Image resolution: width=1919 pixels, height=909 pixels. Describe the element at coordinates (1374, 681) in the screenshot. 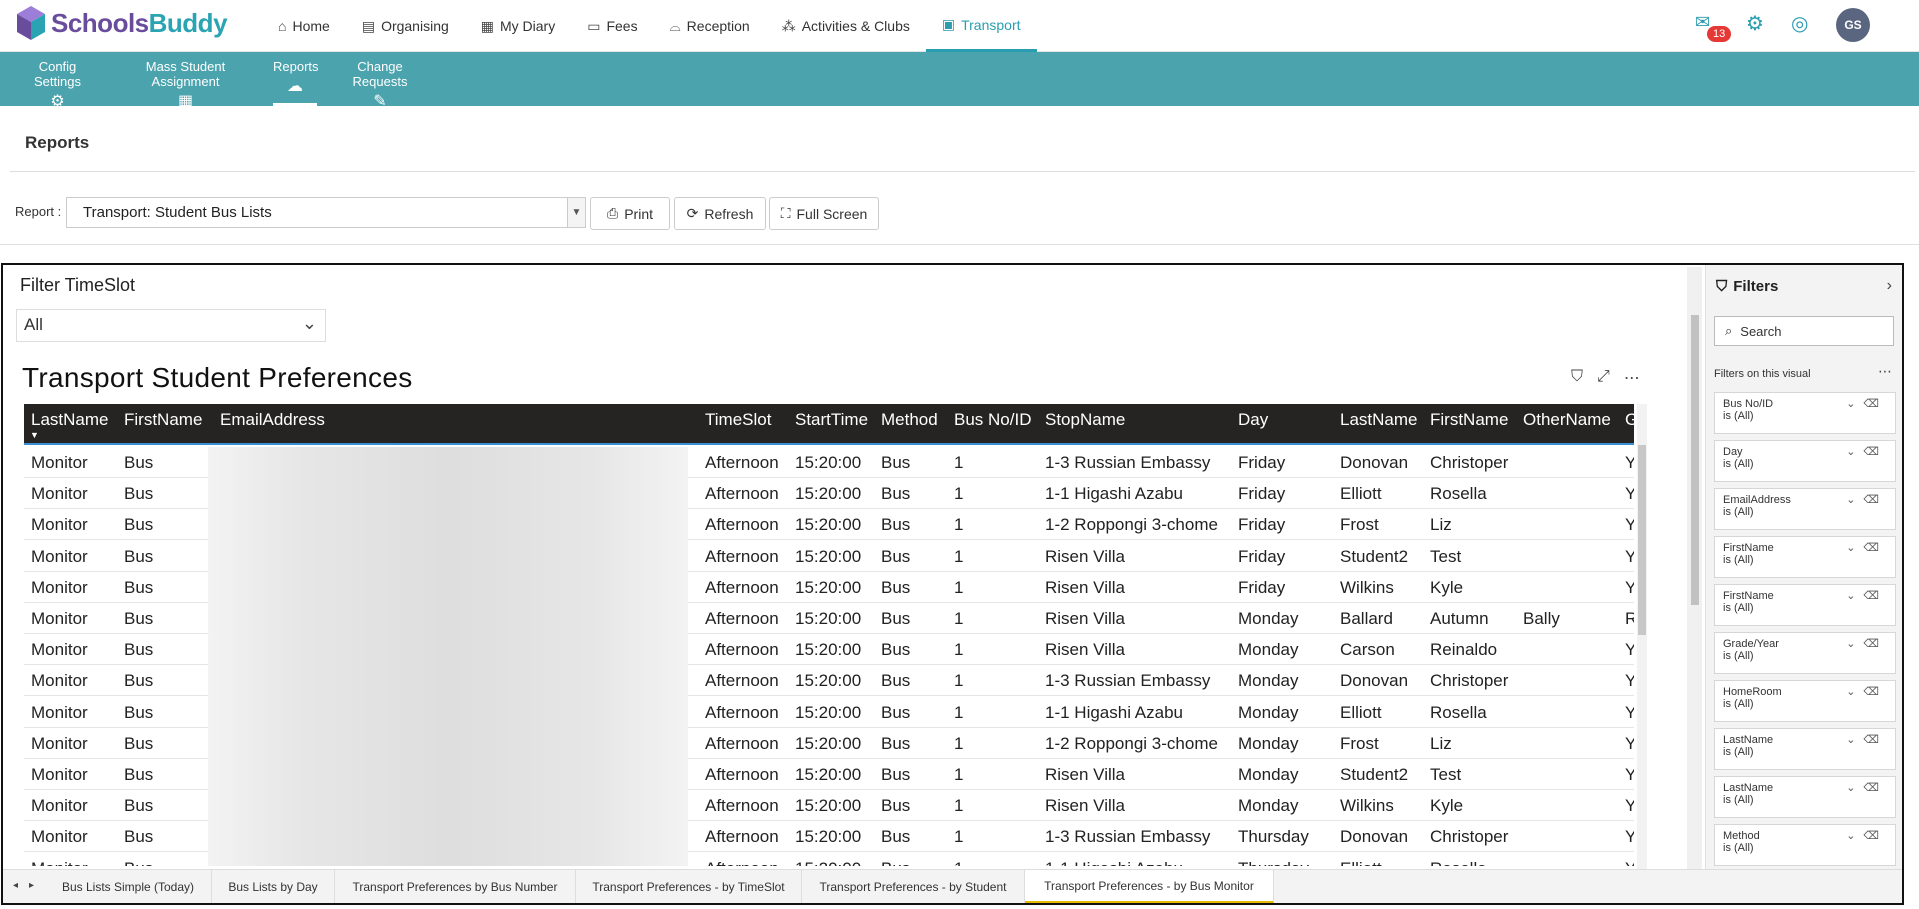

I see `table-cell: Donovan` at that location.